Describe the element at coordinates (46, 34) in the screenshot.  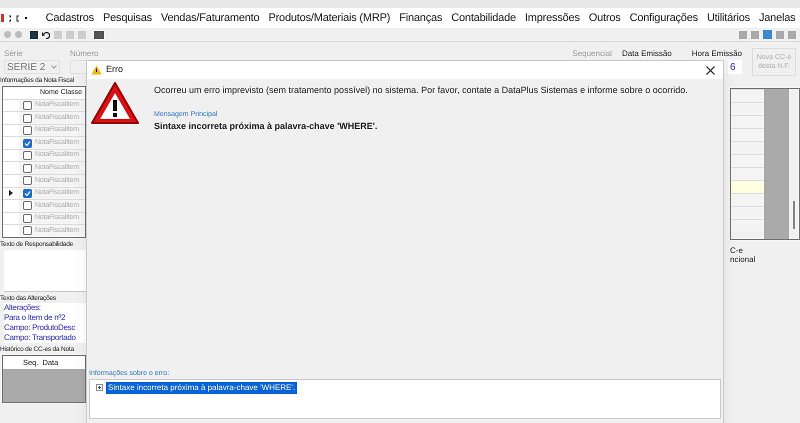
I see `undo-icon` at that location.